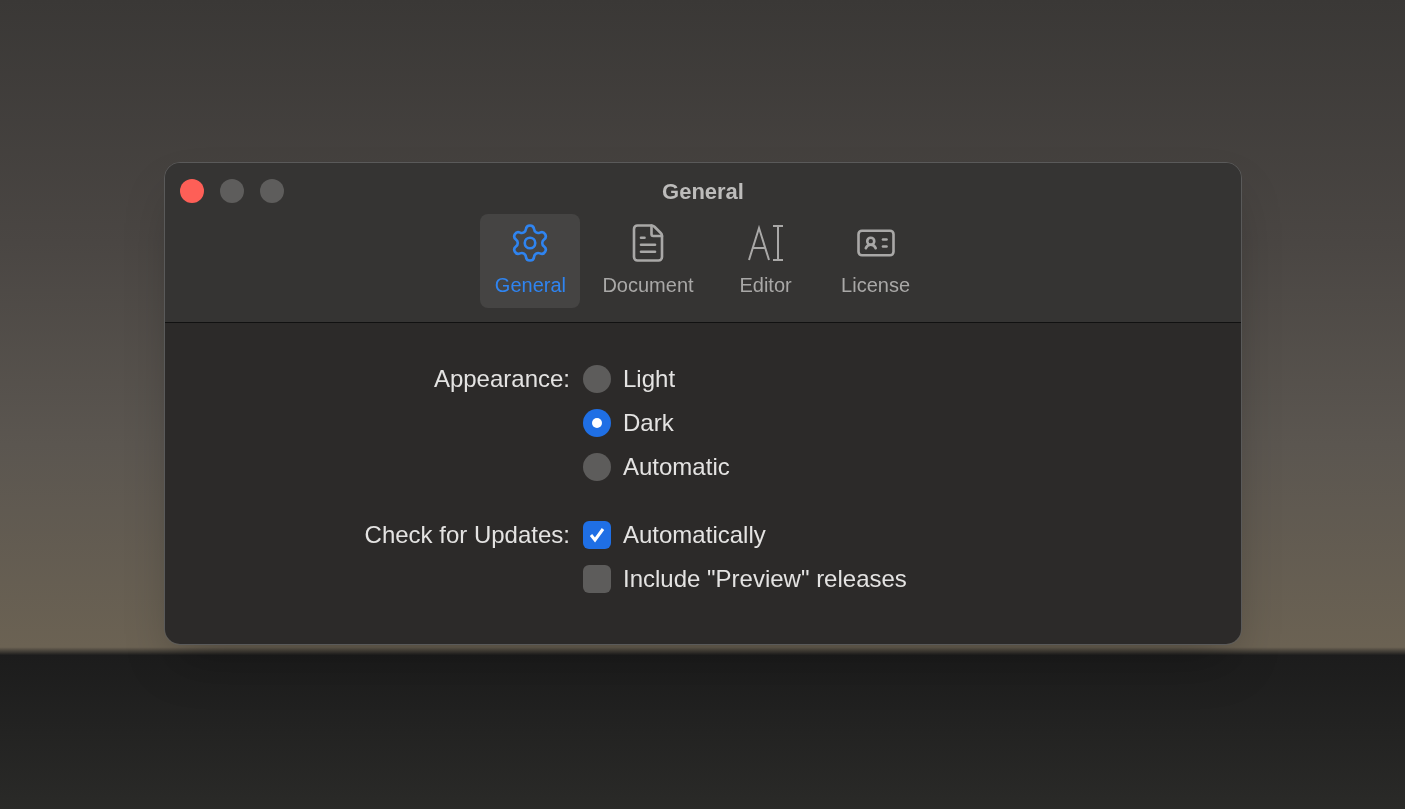 This screenshot has width=1405, height=809. What do you see at coordinates (649, 379) in the screenshot?
I see `option-label: Light` at bounding box center [649, 379].